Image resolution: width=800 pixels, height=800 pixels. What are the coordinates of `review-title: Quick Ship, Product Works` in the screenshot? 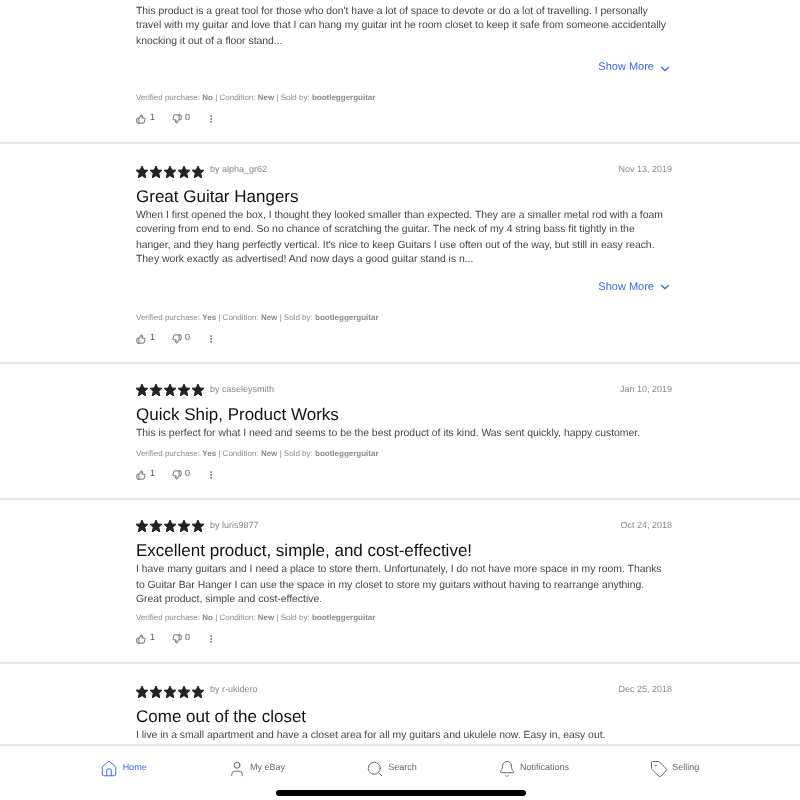 It's located at (238, 414).